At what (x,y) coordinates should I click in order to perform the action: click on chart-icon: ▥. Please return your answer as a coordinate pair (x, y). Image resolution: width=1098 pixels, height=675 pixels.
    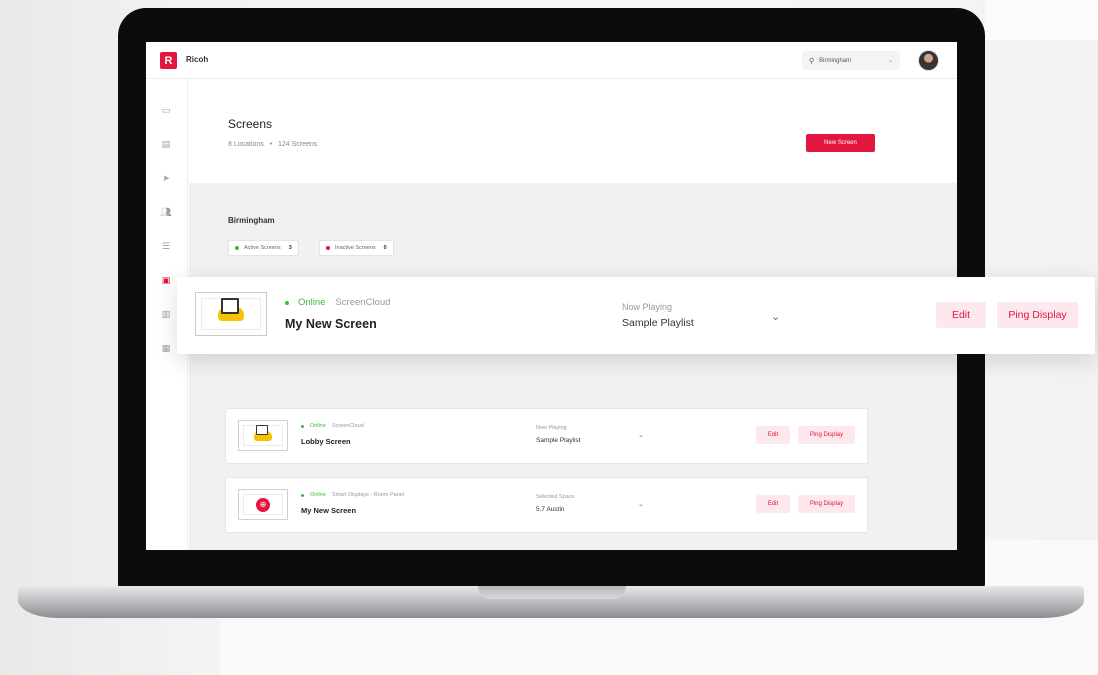
    Looking at the image, I should click on (166, 314).